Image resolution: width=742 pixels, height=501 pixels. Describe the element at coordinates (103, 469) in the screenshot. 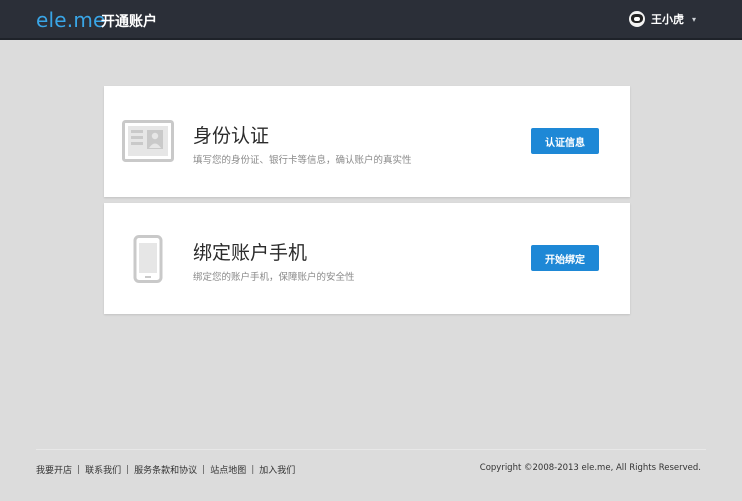

I see `footer-link-contact-us: 联系我们` at that location.